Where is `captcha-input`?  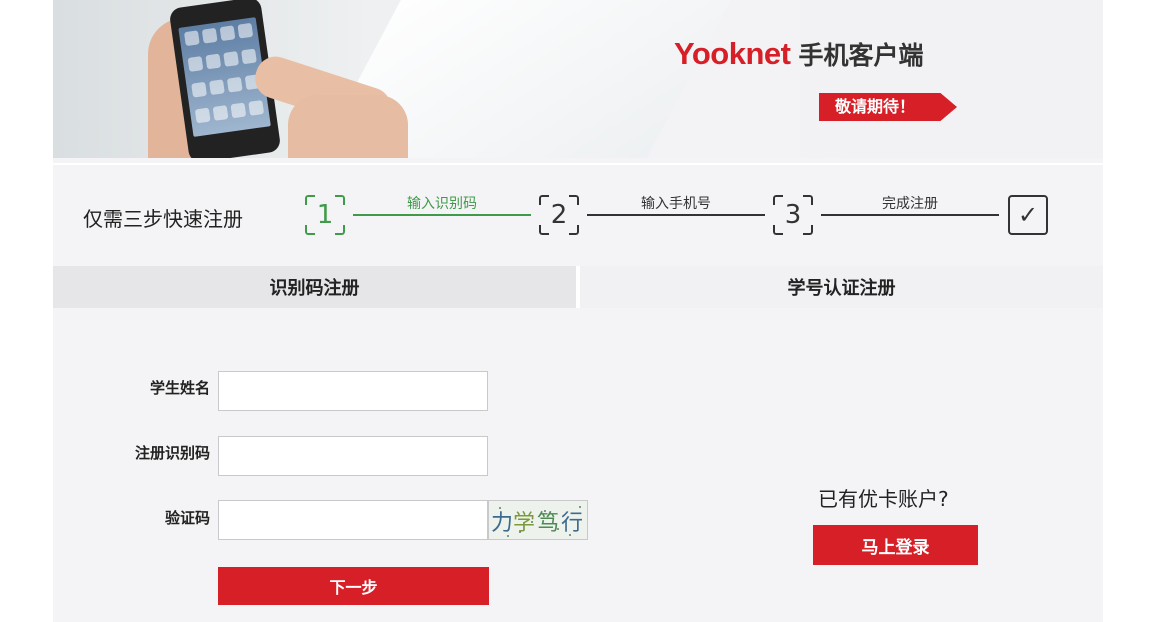
captcha-input is located at coordinates (353, 520).